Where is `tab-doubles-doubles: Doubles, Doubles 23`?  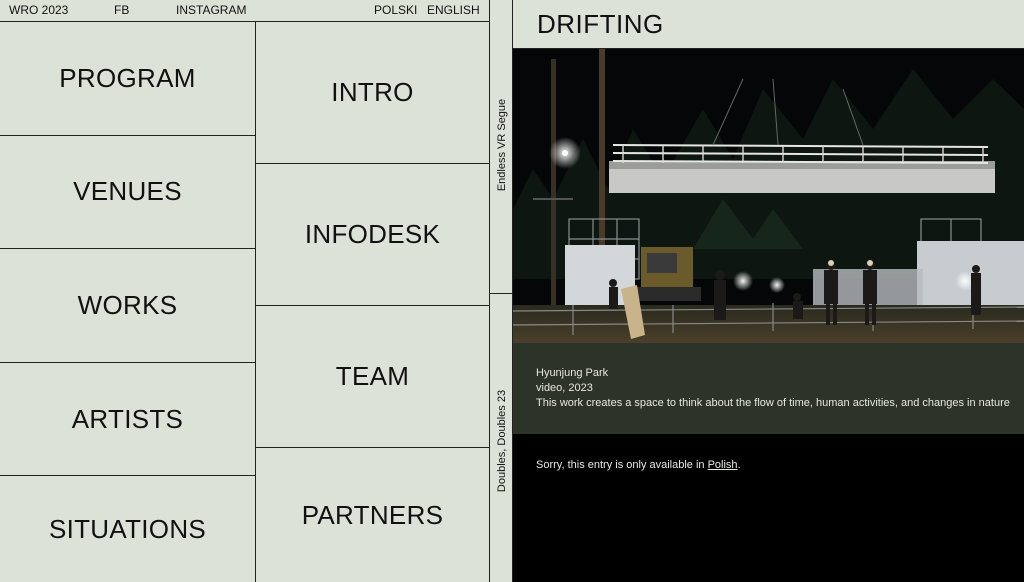 tab-doubles-doubles: Doubles, Doubles 23 is located at coordinates (501, 438).